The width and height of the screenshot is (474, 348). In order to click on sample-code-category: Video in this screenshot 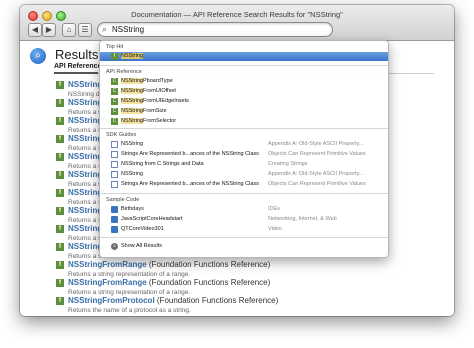, I will do `click(275, 229)`.